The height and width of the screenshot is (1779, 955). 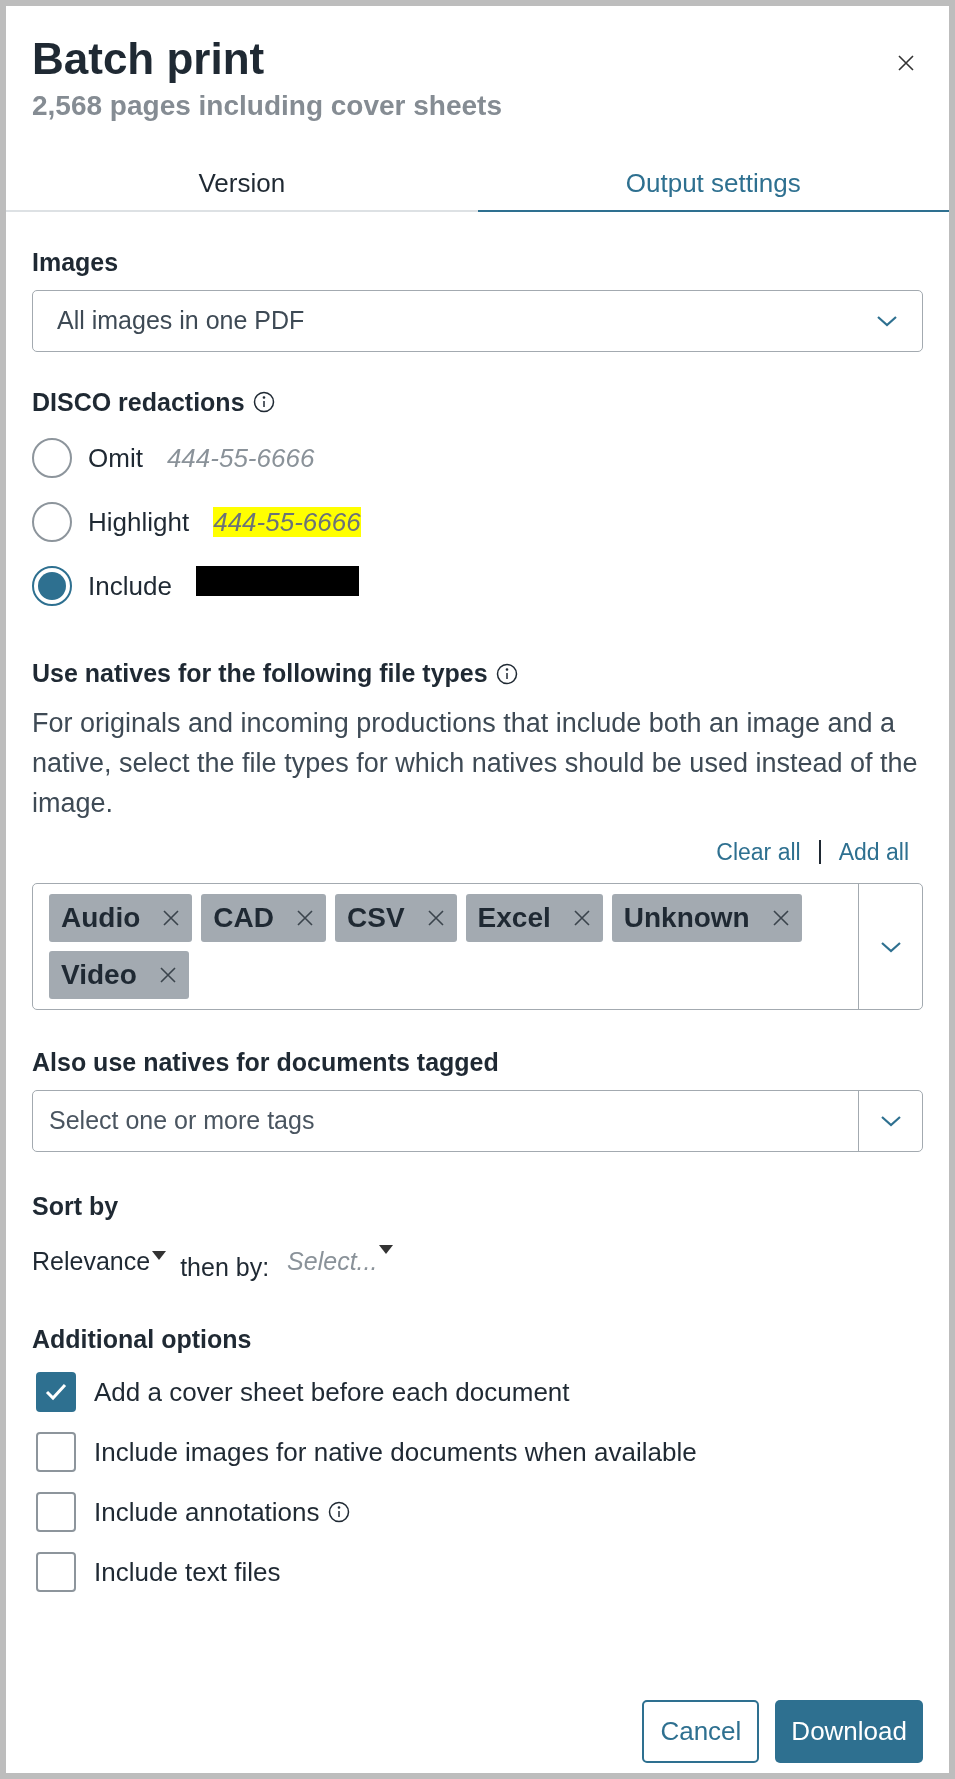 What do you see at coordinates (102, 586) in the screenshot?
I see `radio-option: Include` at bounding box center [102, 586].